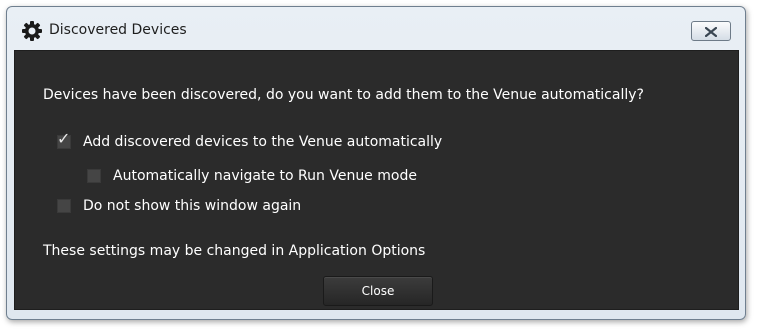 Image resolution: width=758 pixels, height=330 pixels. Describe the element at coordinates (192, 206) in the screenshot. I see `do-not-show-label: Do not show this window again` at that location.